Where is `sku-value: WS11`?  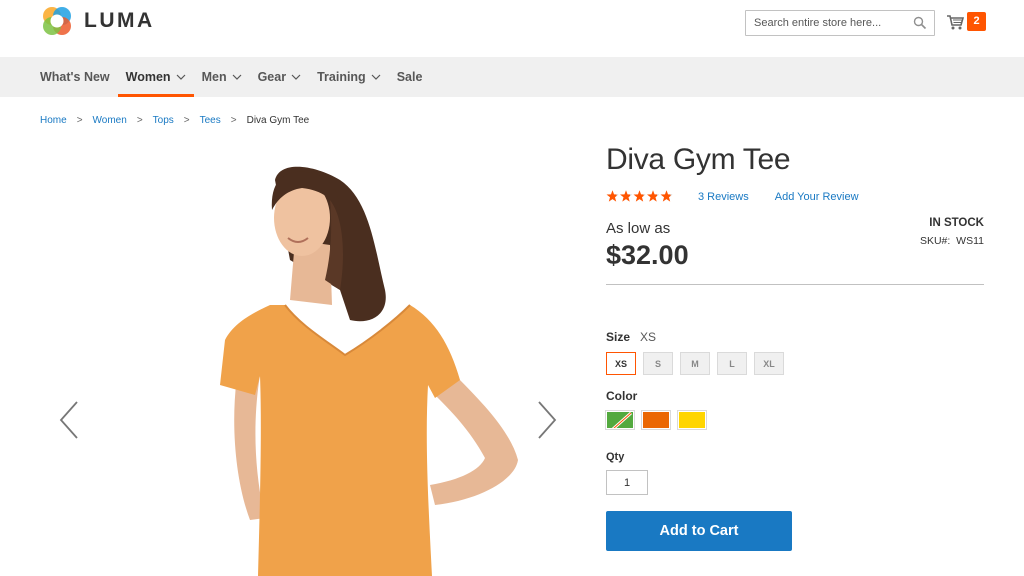 sku-value: WS11 is located at coordinates (970, 241).